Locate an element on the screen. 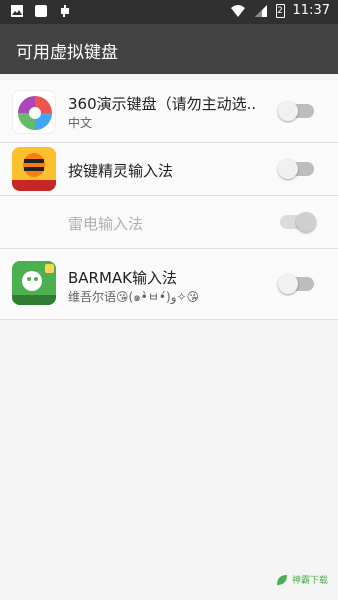 The height and width of the screenshot is (600, 338). keyboard-item-leidian: 雷电输入法 is located at coordinates (169, 222).